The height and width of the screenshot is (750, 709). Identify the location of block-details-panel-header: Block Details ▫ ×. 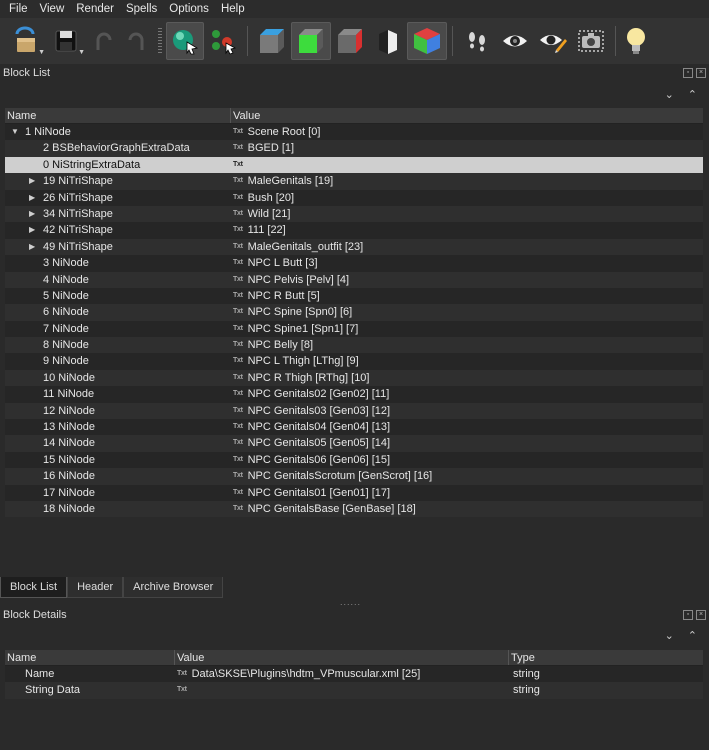
(354, 615).